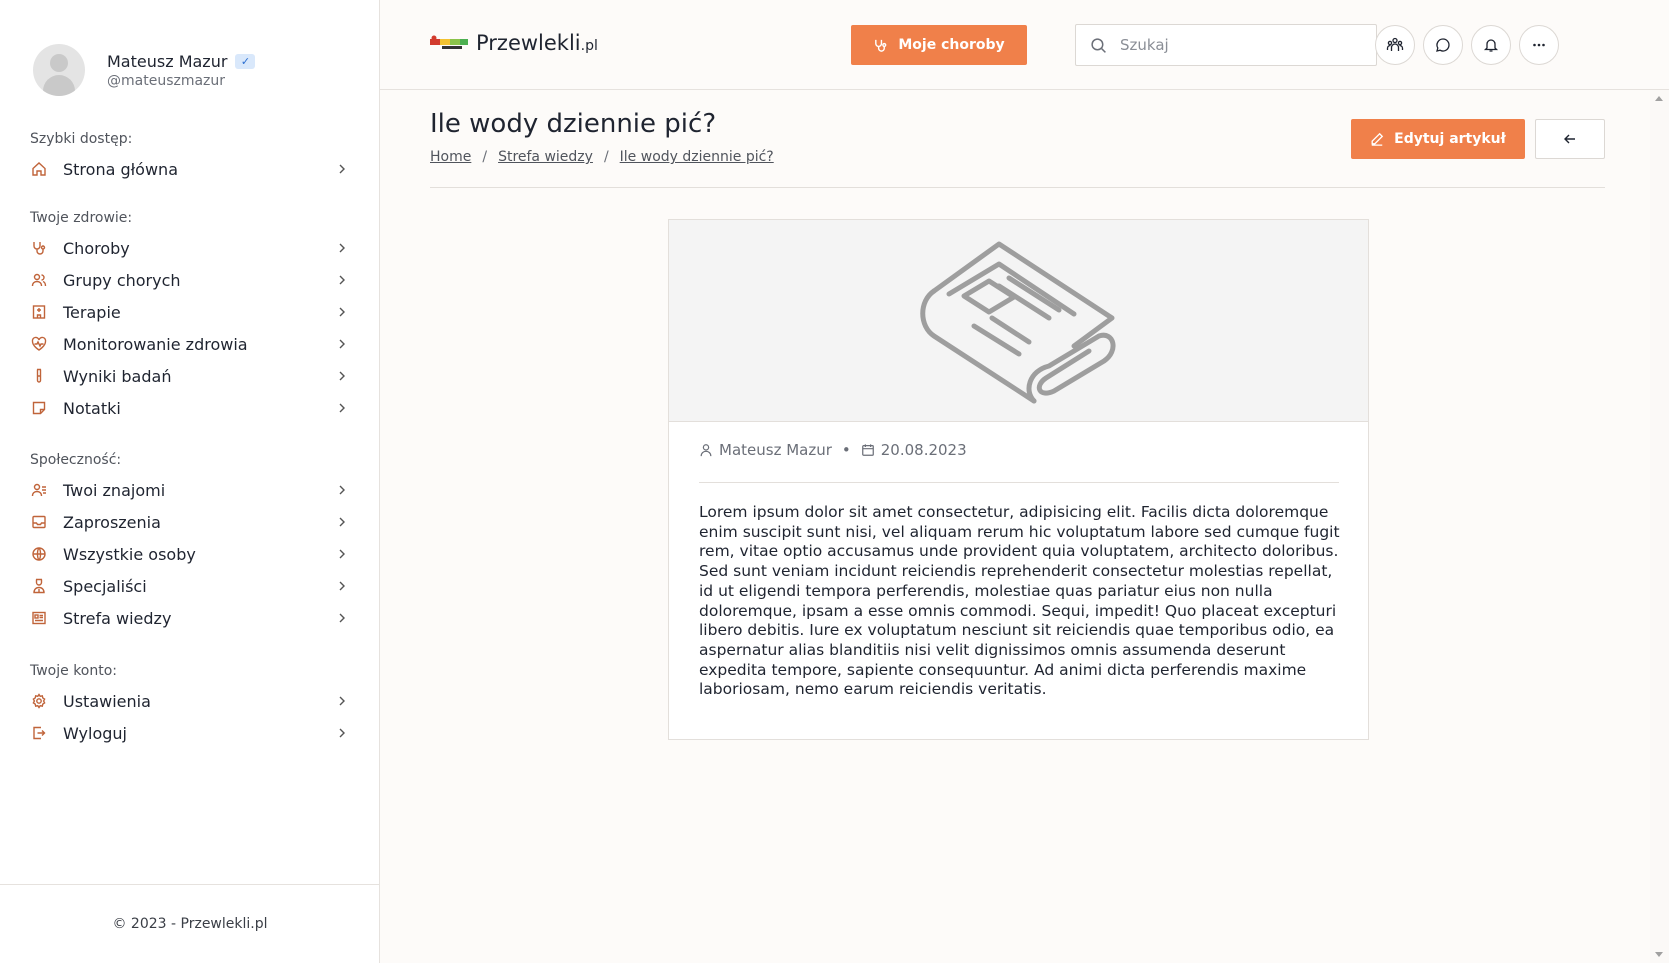 This screenshot has width=1669, height=963. What do you see at coordinates (1377, 139) in the screenshot?
I see `pencil-icon` at bounding box center [1377, 139].